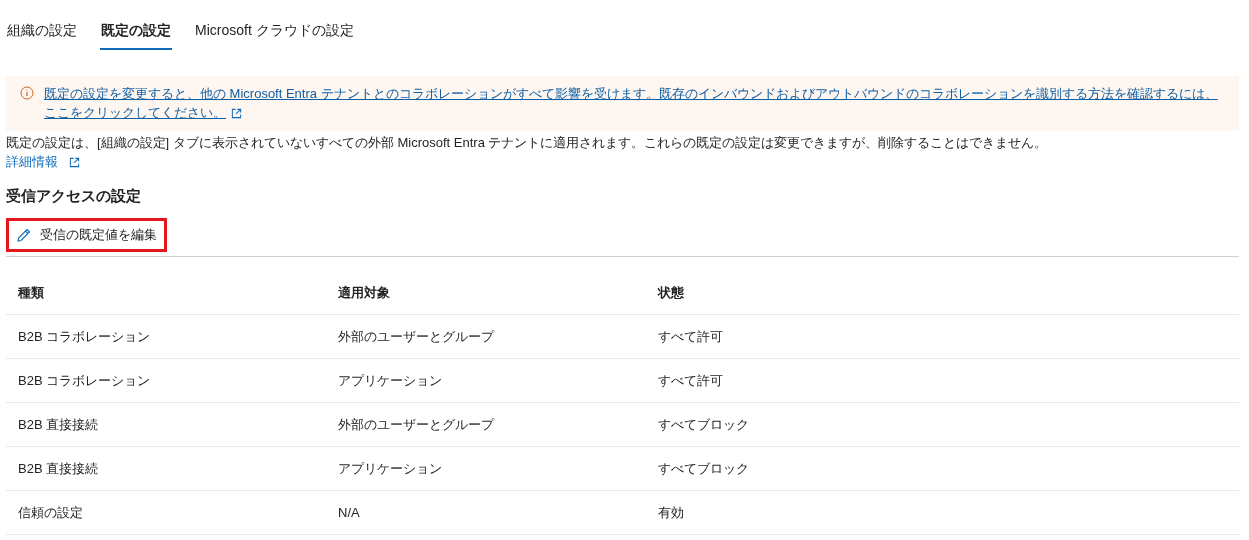 This screenshot has height=540, width=1249. Describe the element at coordinates (42, 36) in the screenshot. I see `tab: 組織の設定` at that location.